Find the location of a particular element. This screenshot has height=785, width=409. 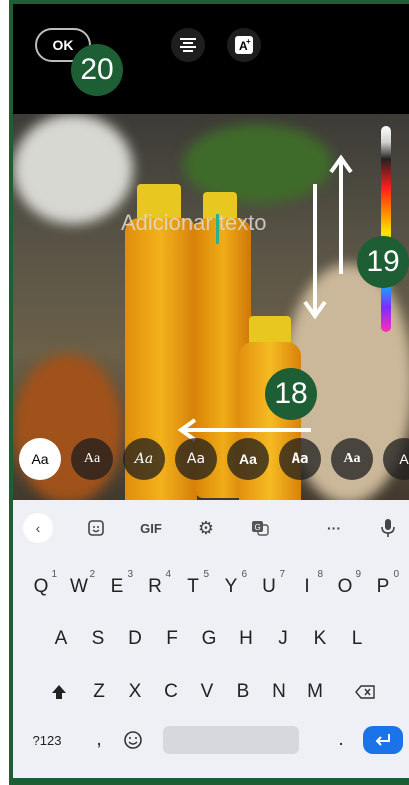

key-t: T5 is located at coordinates (193, 587).